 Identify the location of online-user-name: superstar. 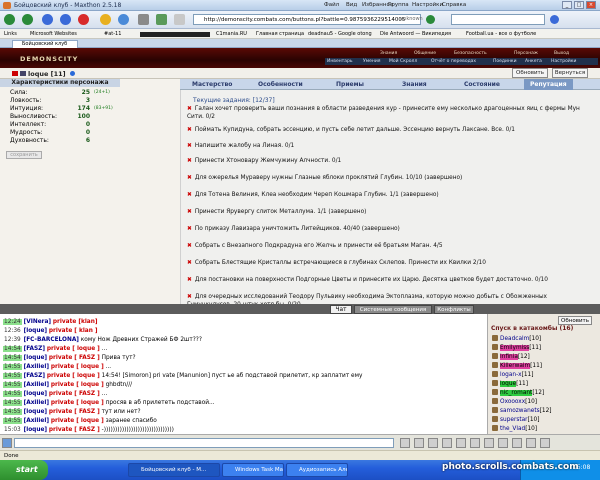
(514, 420).